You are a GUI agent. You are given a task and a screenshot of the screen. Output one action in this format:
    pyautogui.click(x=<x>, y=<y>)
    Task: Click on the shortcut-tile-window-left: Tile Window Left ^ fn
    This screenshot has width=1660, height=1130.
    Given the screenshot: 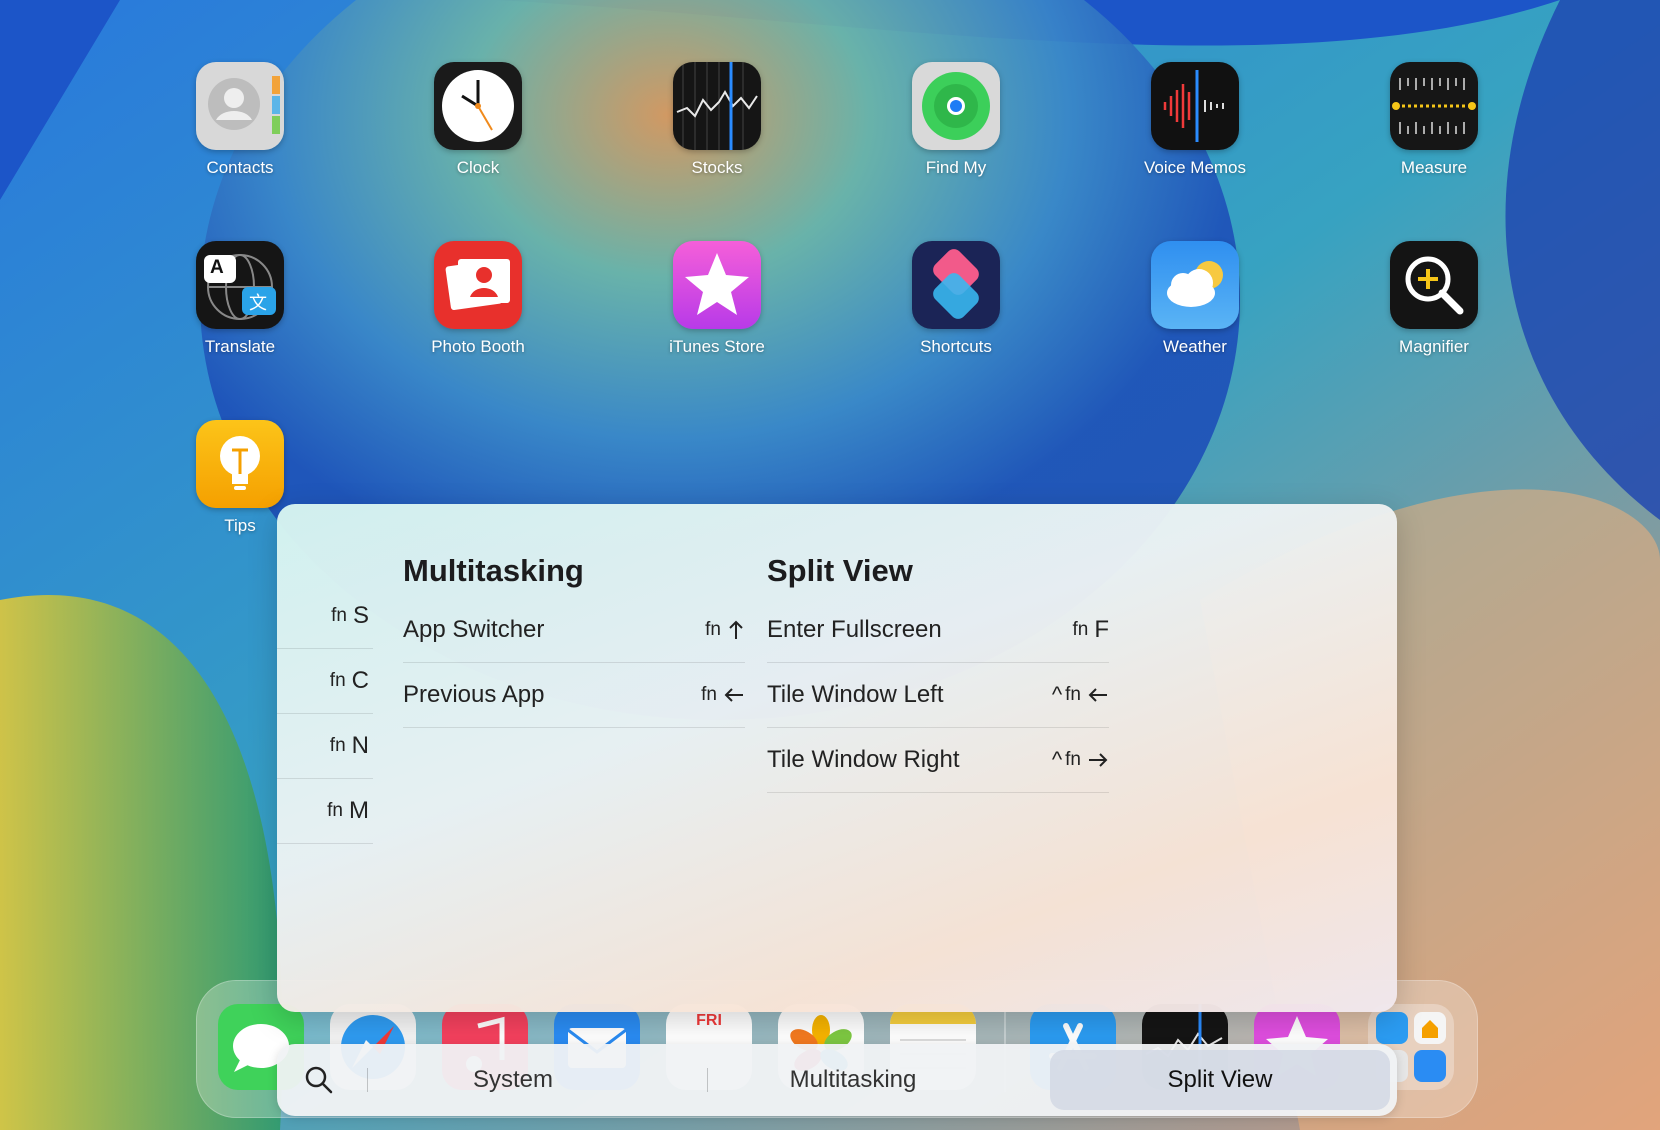 What is the action you would take?
    pyautogui.click(x=938, y=695)
    